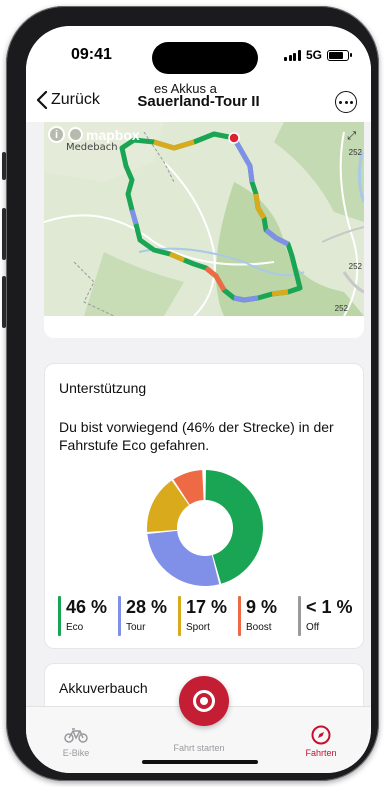  Describe the element at coordinates (205, 528) in the screenshot. I see `support-donut-chart` at that location.